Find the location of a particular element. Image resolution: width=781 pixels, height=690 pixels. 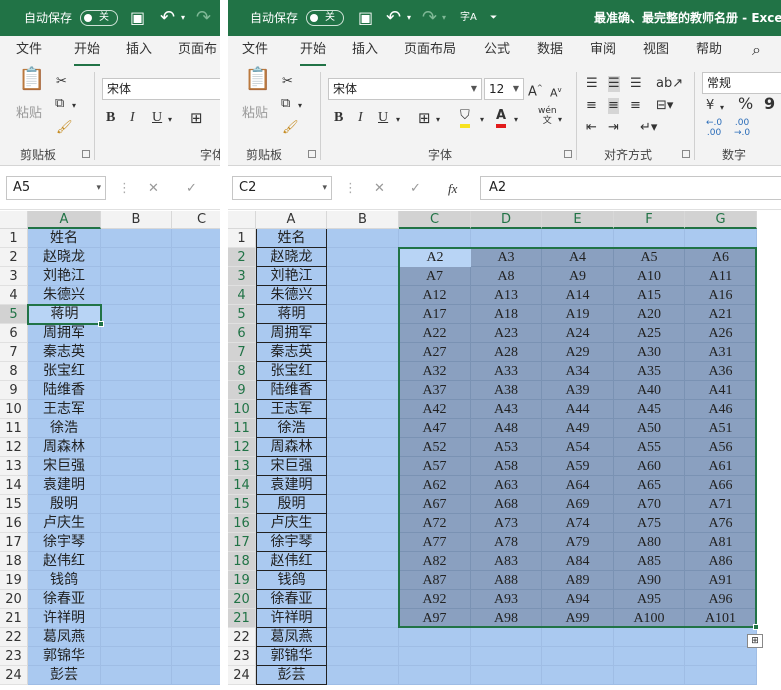

name-cell: 姓名 is located at coordinates (64, 238).